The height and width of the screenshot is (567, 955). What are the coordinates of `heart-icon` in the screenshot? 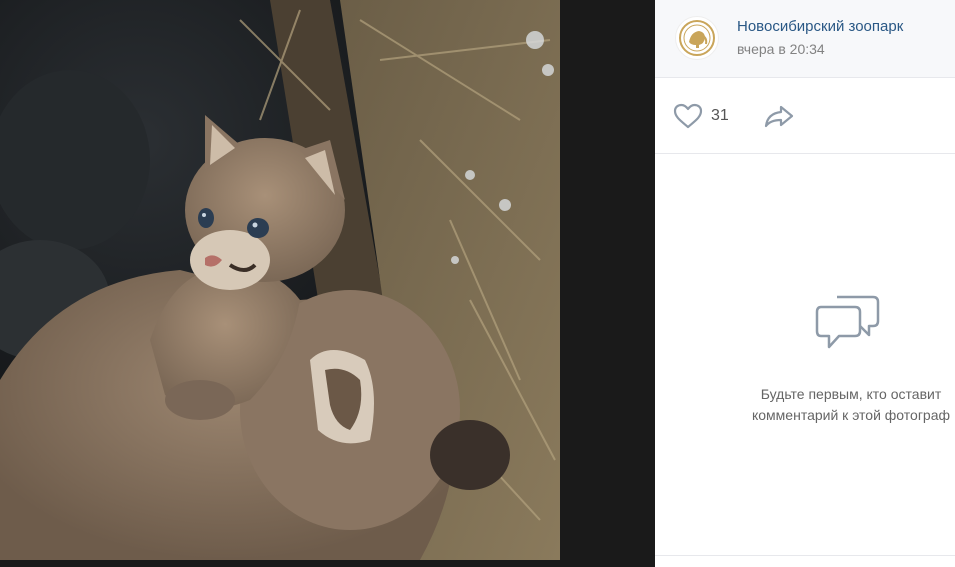 It's located at (688, 116).